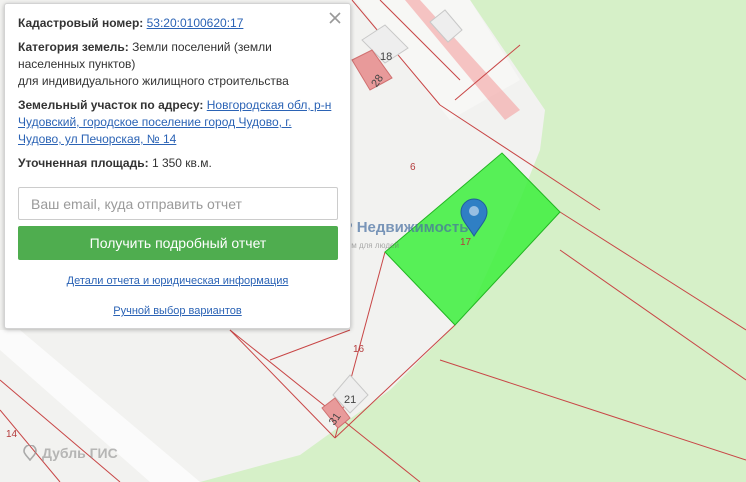  Describe the element at coordinates (178, 203) in the screenshot. I see `email-input` at that location.